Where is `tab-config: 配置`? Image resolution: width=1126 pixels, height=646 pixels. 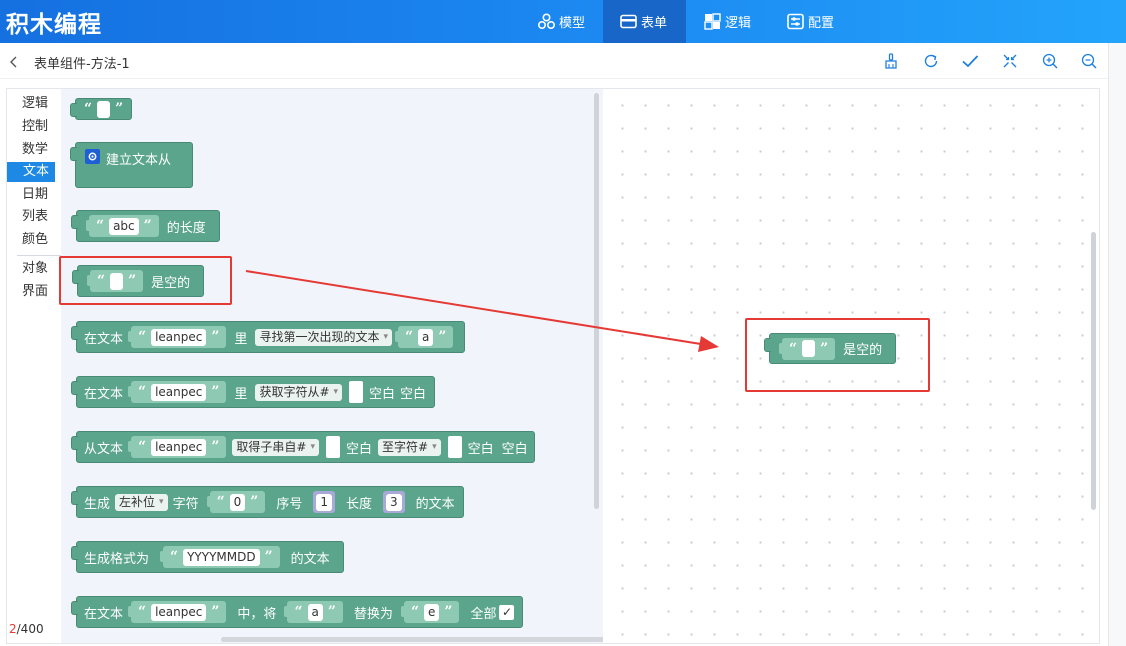 tab-config: 配置 is located at coordinates (817, 21).